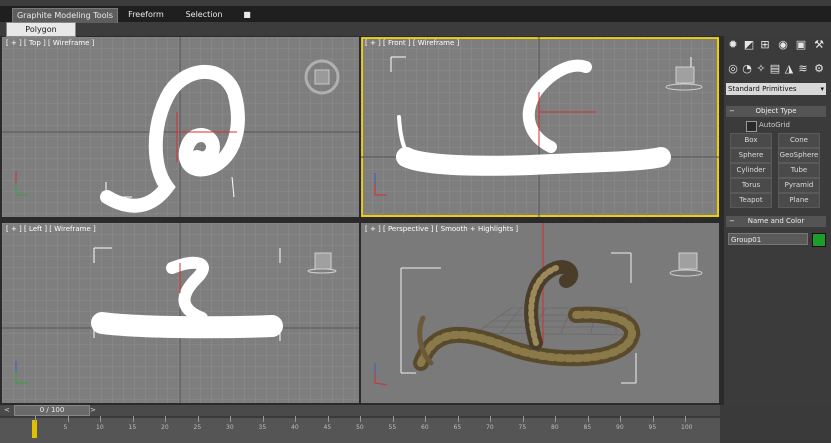 Image resolution: width=831 pixels, height=443 pixels. Describe the element at coordinates (799, 170) in the screenshot. I see `tube-button: Tube` at that location.